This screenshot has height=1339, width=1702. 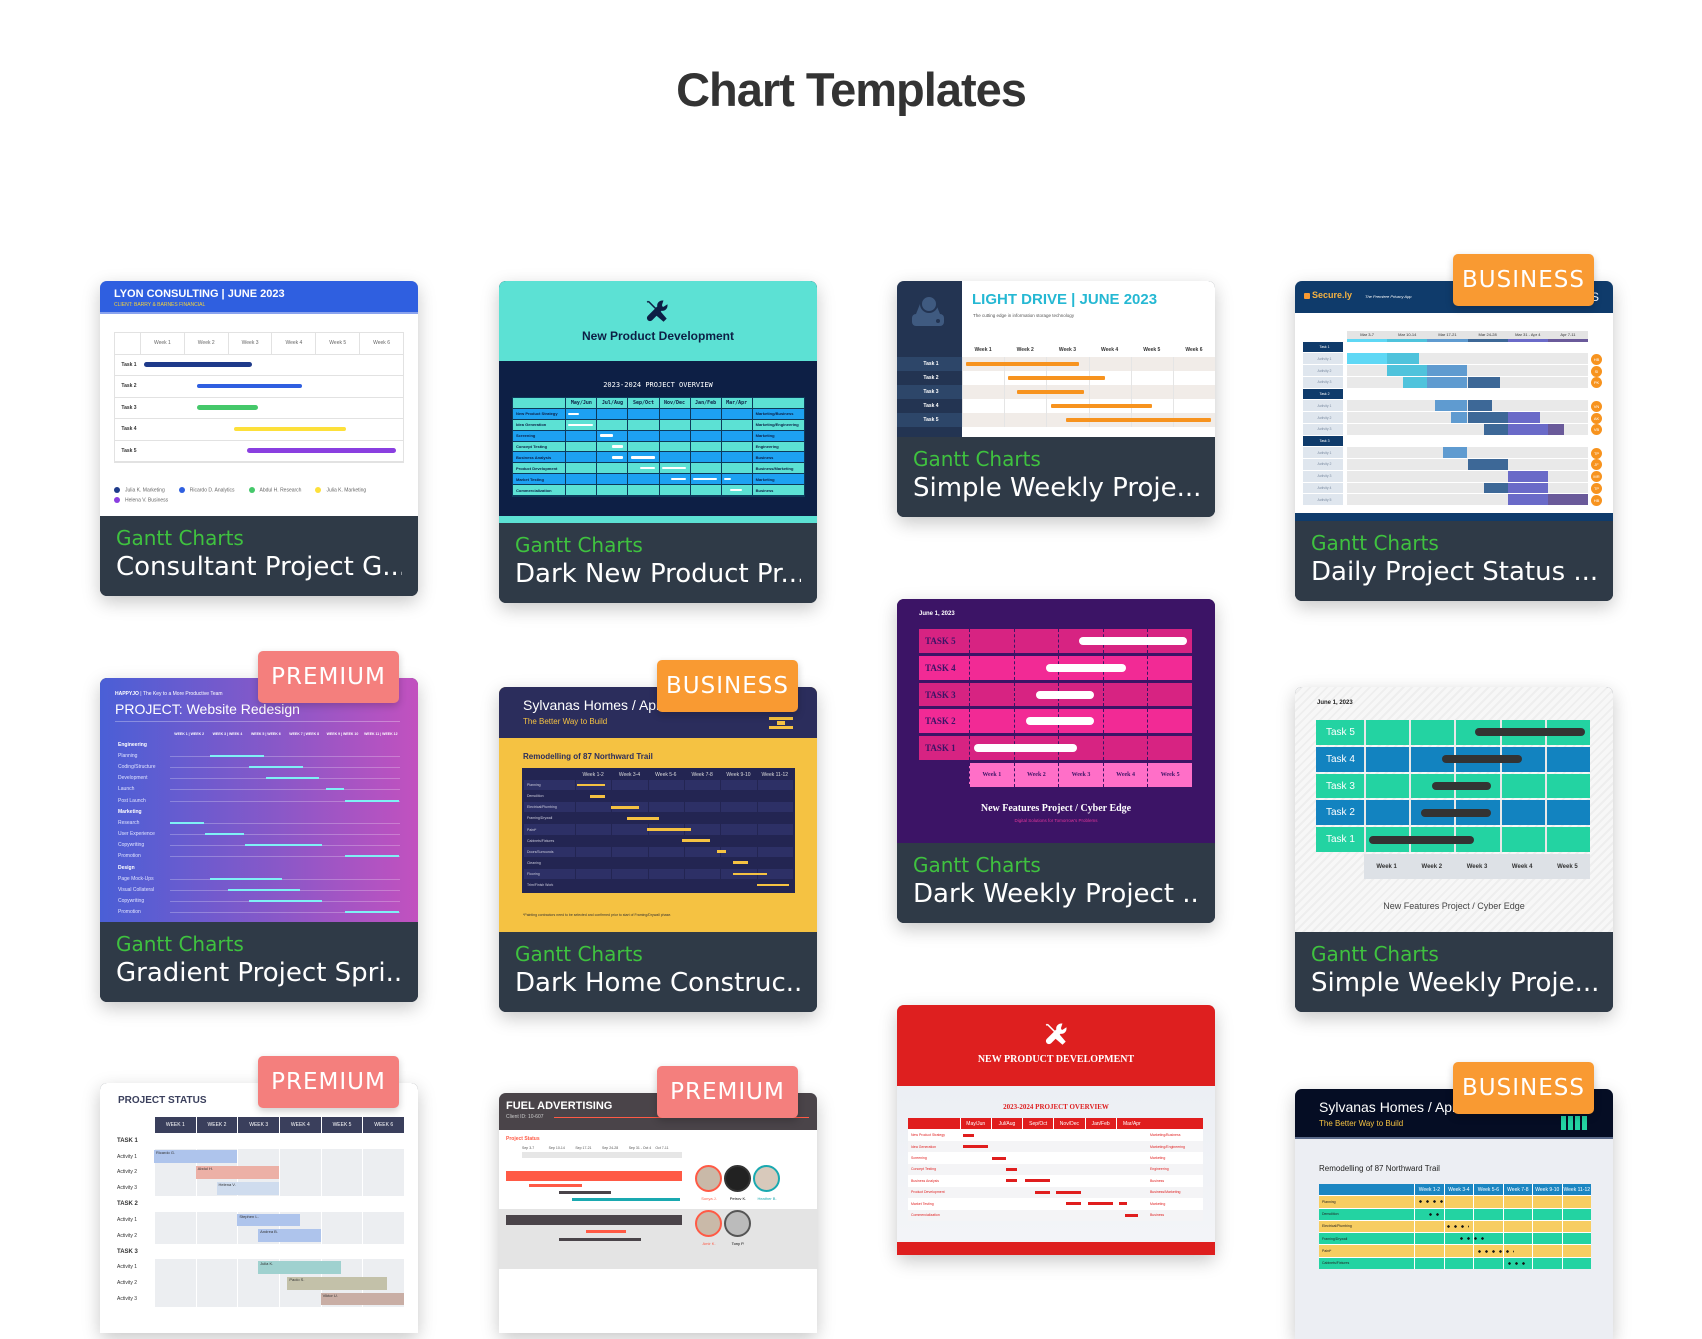 What do you see at coordinates (127, 1188) in the screenshot?
I see `row-label: Activity 3` at bounding box center [127, 1188].